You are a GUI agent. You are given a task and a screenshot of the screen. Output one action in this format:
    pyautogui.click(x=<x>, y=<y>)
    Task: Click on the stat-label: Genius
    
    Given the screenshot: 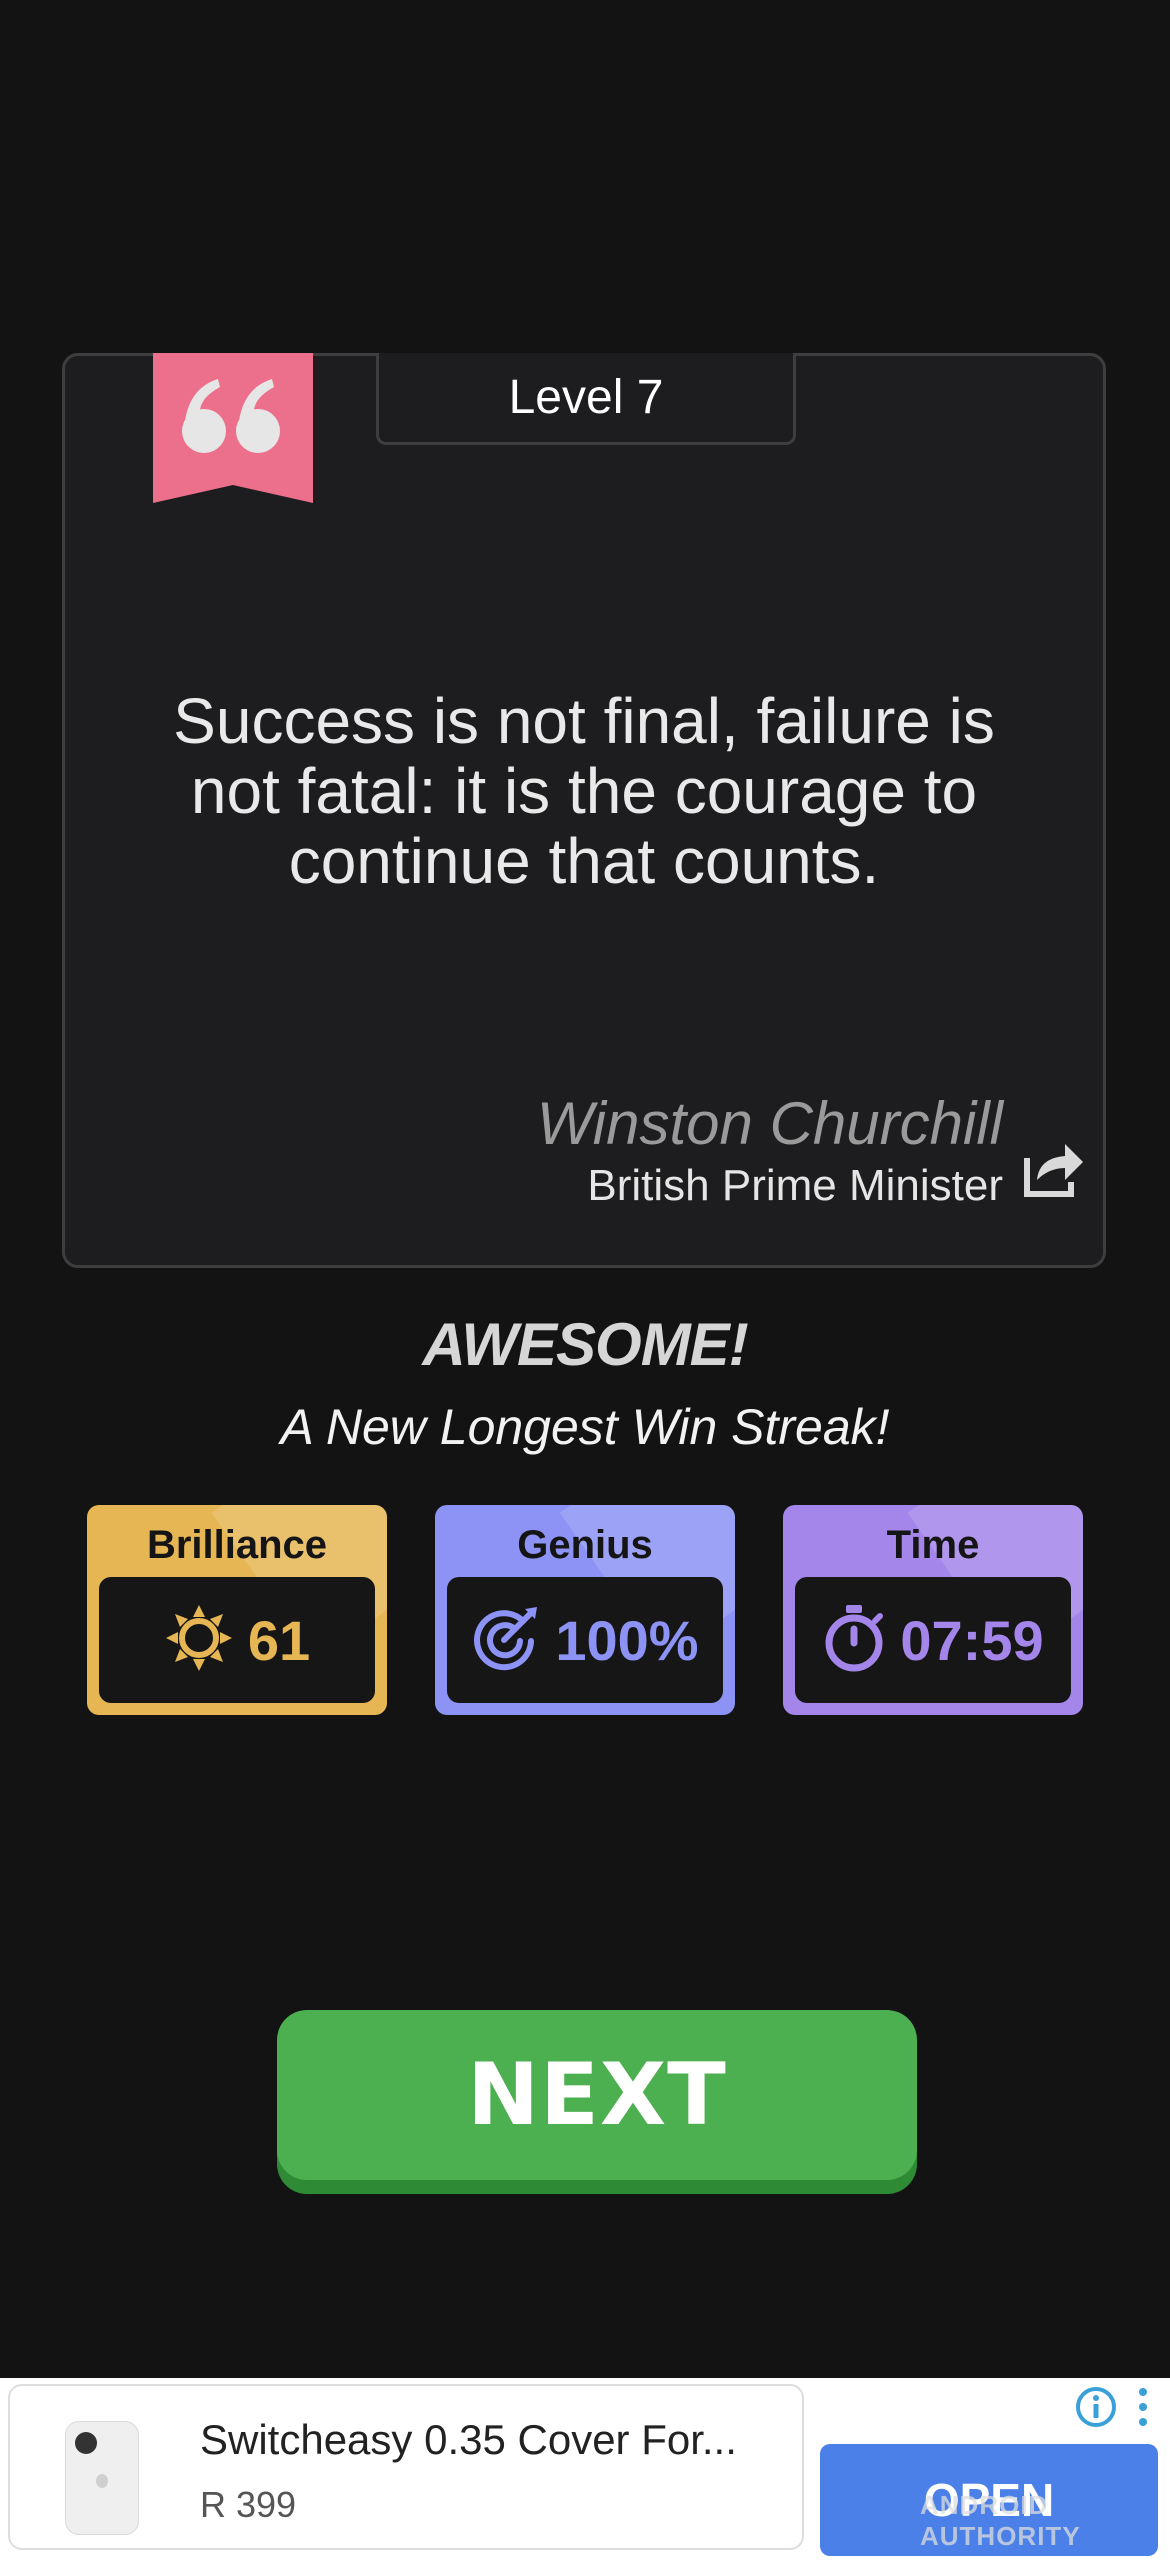 What is the action you would take?
    pyautogui.click(x=585, y=1545)
    